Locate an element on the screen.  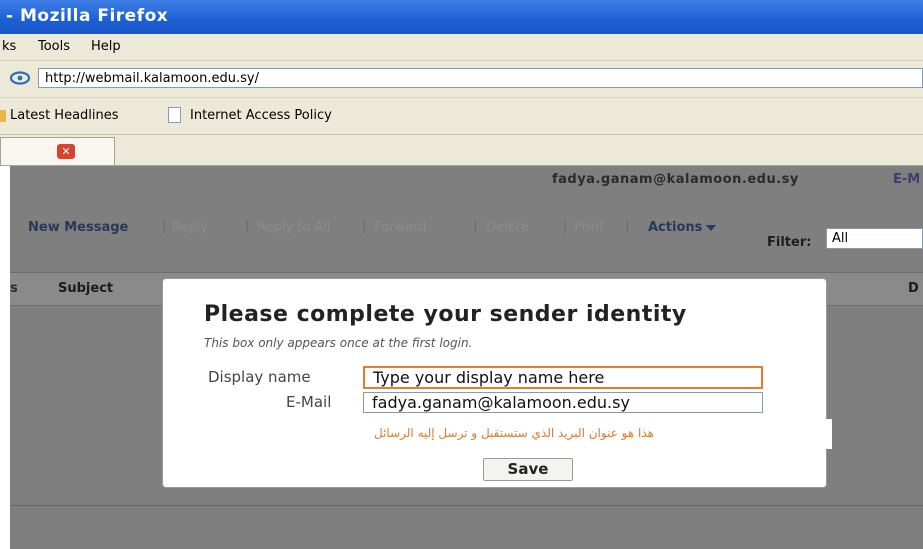
email-label: E-Mail is located at coordinates (309, 402).